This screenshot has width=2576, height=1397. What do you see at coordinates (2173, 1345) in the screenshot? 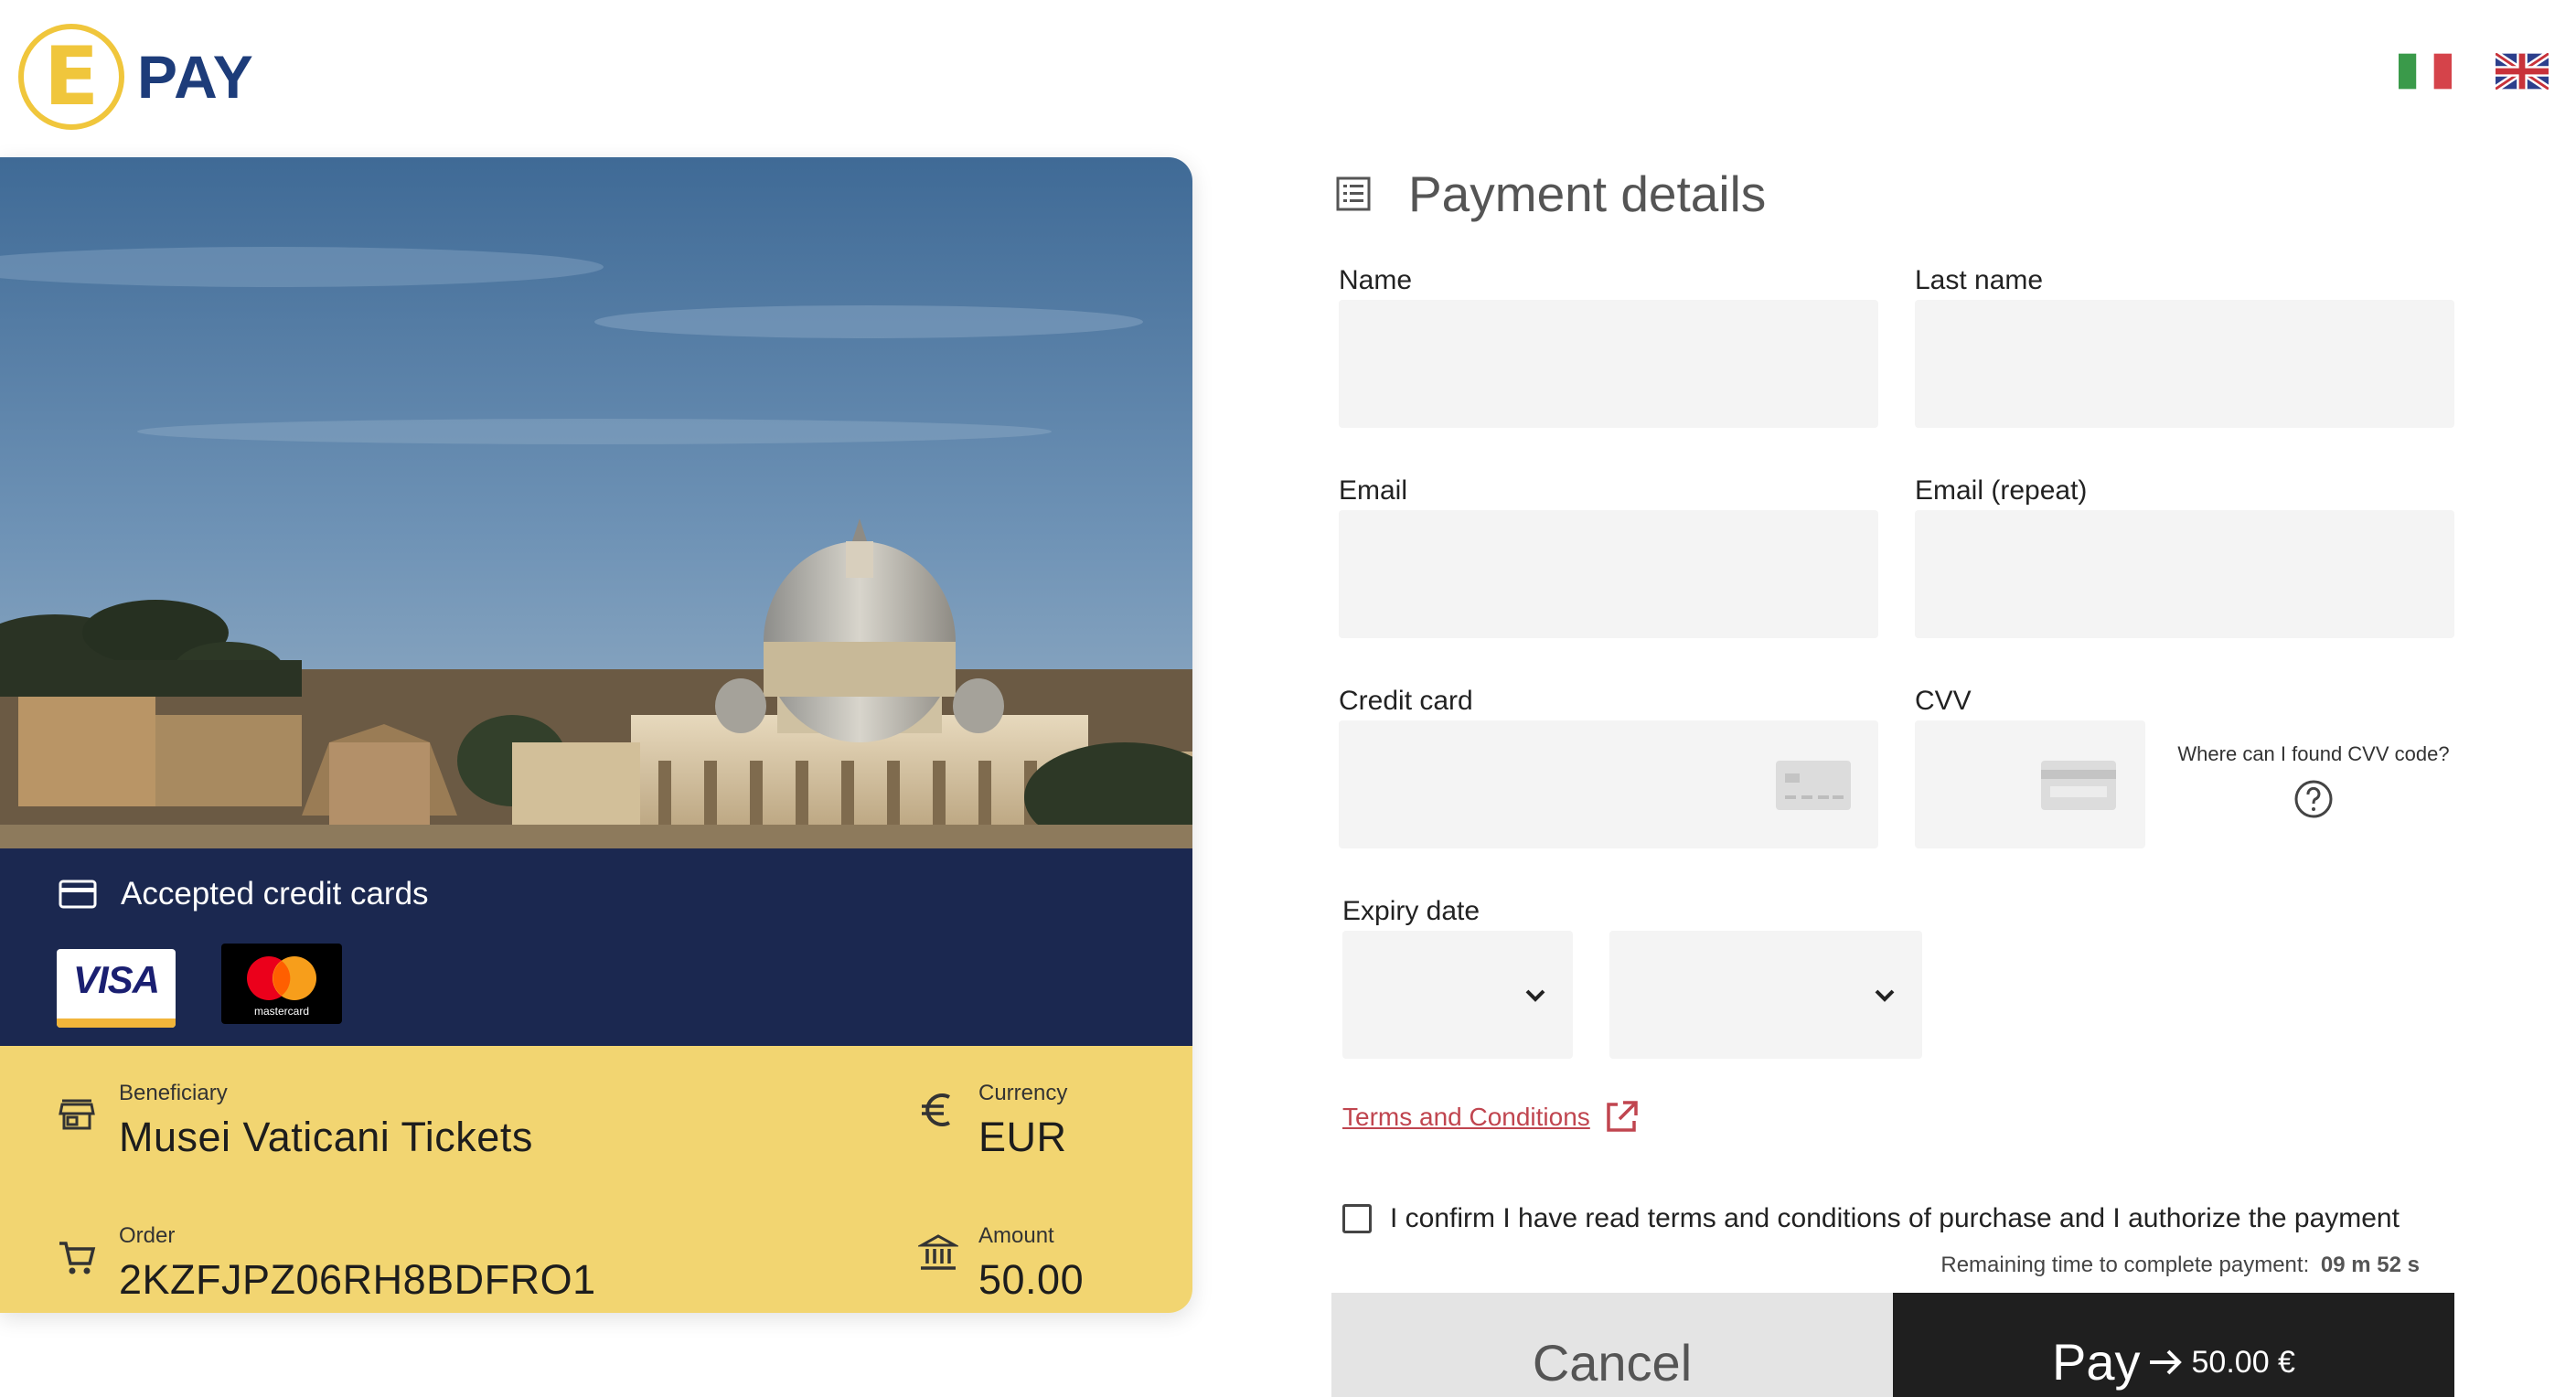
I see `pay-button: Pay 50.00 €` at bounding box center [2173, 1345].